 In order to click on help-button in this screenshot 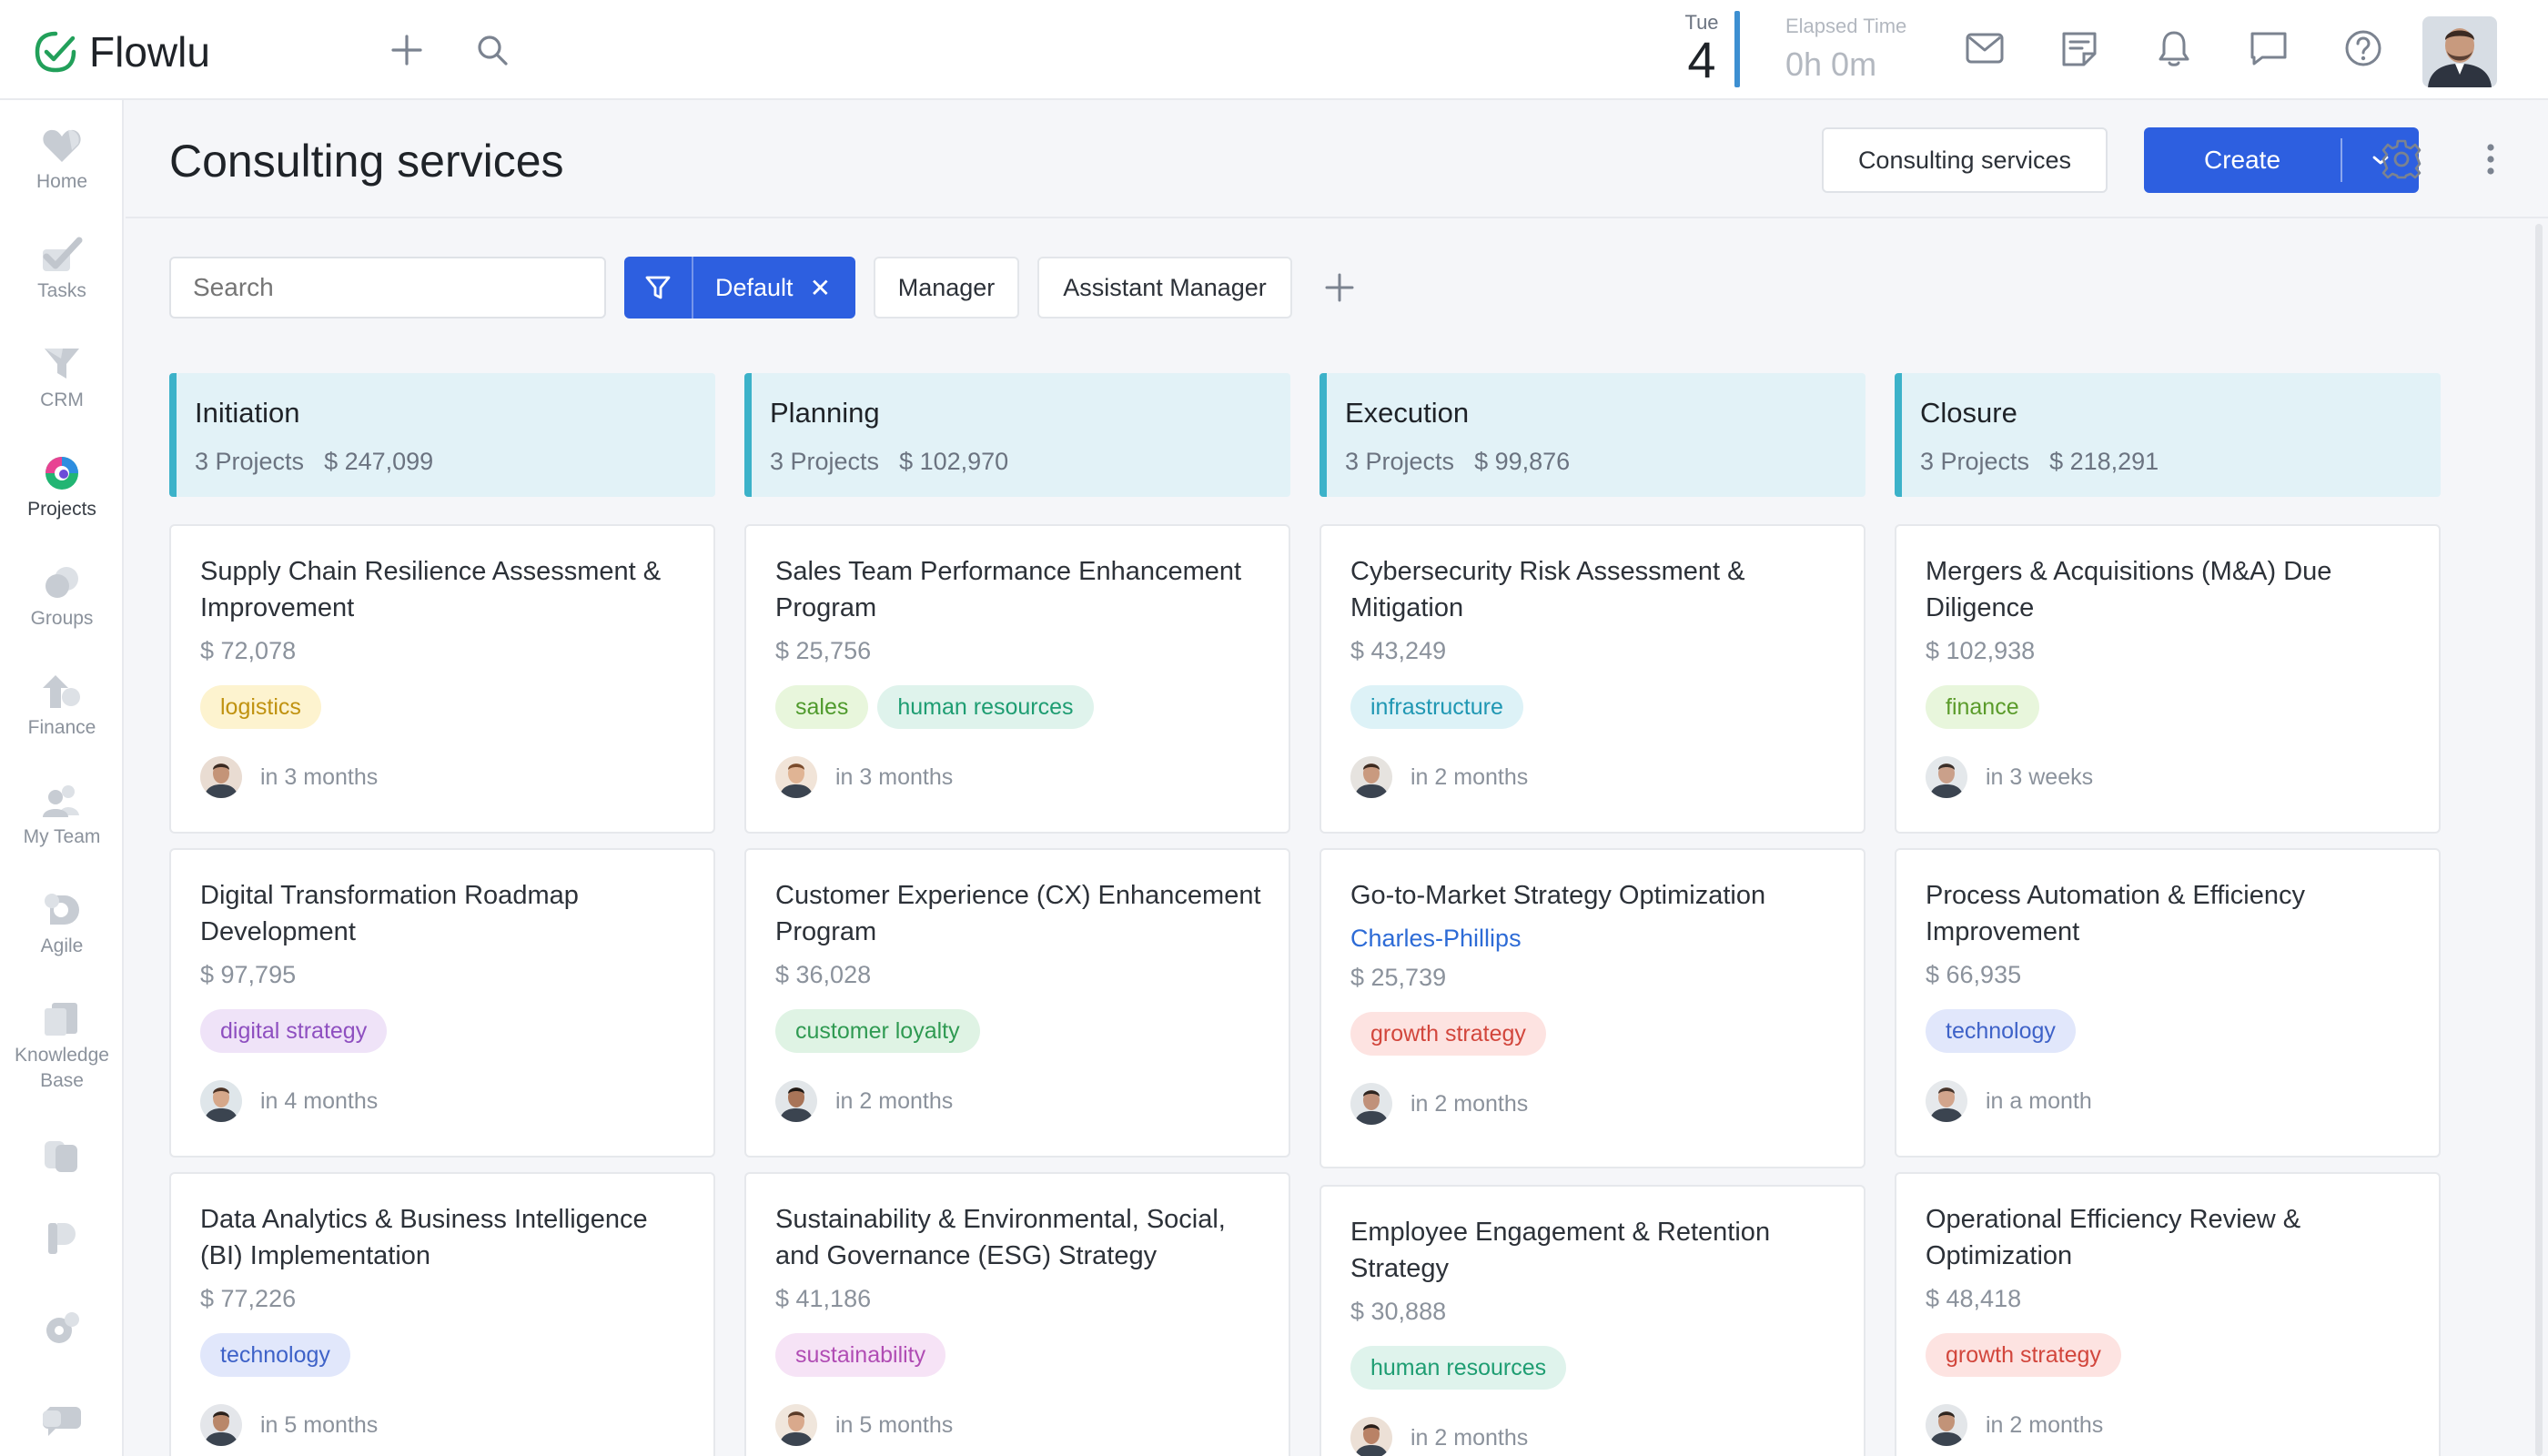, I will do `click(2363, 48)`.